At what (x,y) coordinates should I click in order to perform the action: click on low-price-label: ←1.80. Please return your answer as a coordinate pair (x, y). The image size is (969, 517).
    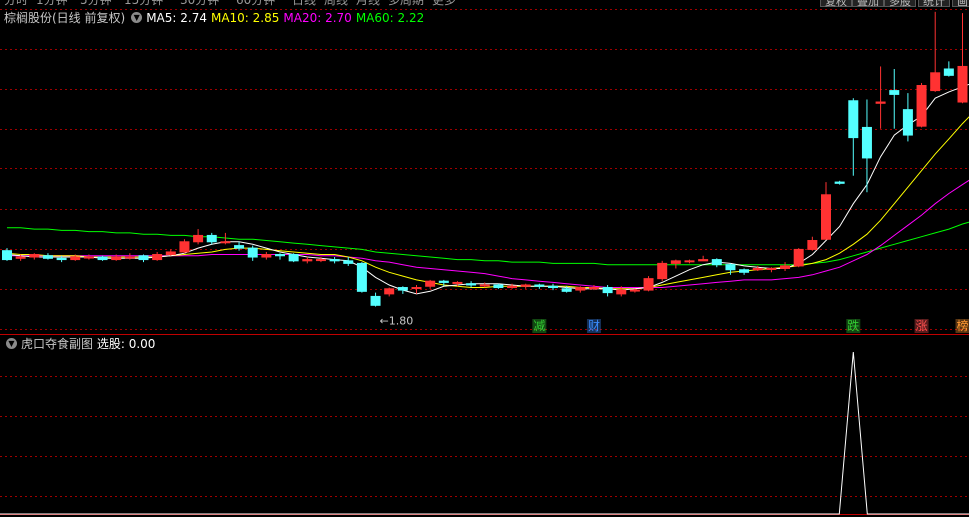
    Looking at the image, I should click on (397, 320).